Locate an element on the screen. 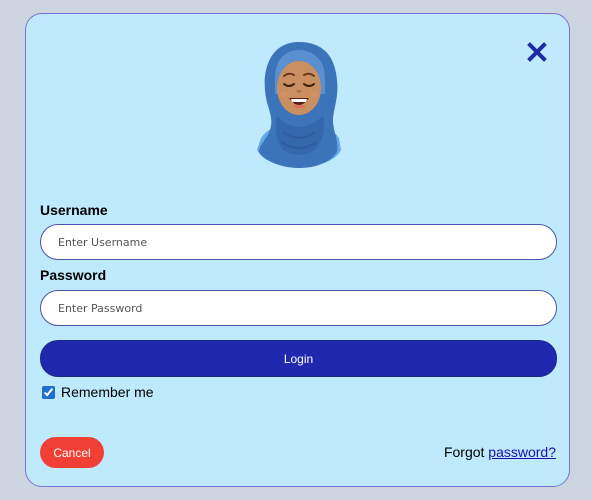  remember-me-label: Remember me is located at coordinates (107, 392).